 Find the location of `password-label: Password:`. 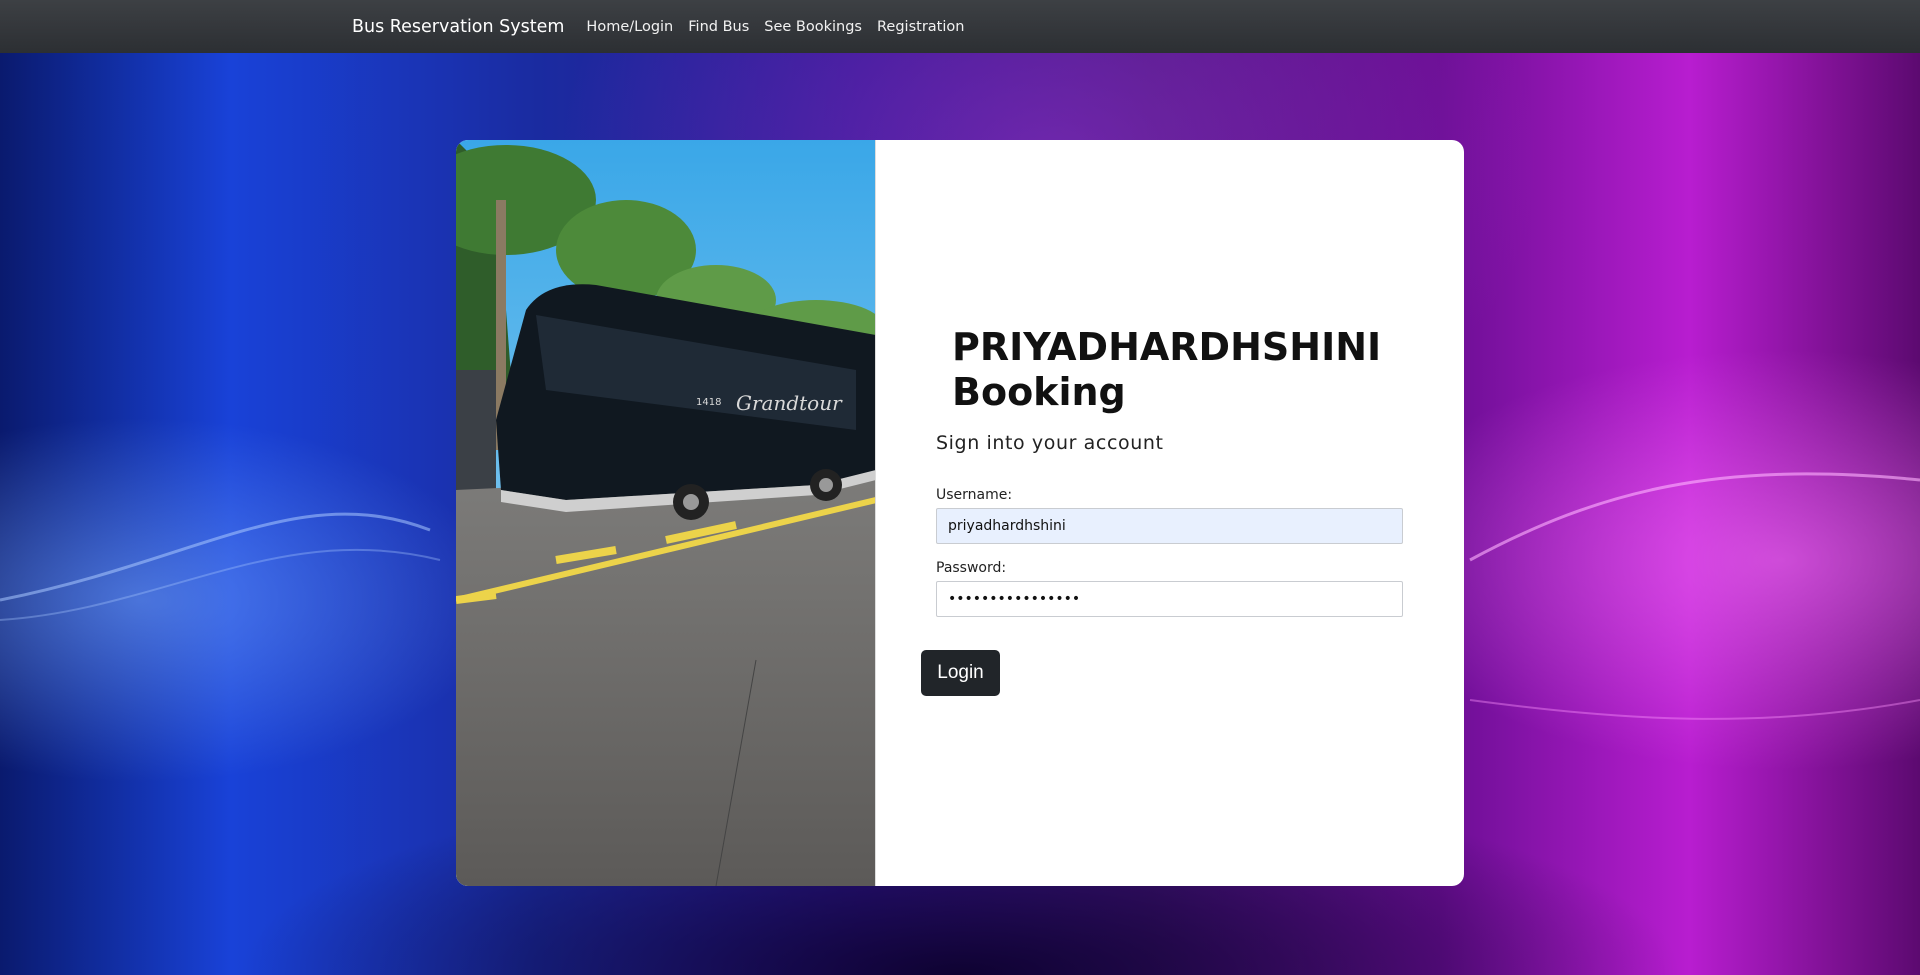

password-label: Password: is located at coordinates (971, 568).